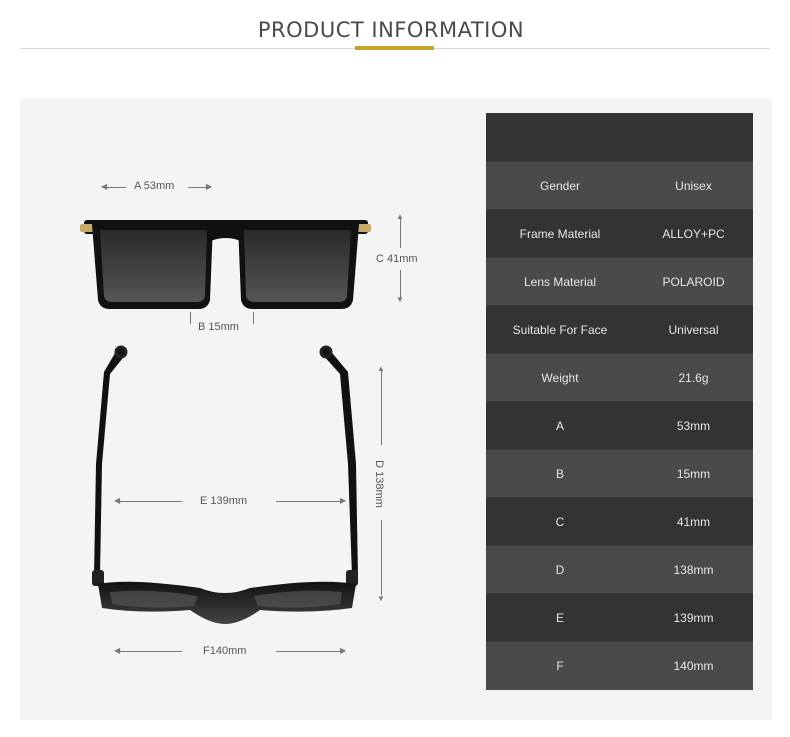 This screenshot has width=790, height=737. Describe the element at coordinates (400, 233) in the screenshot. I see `dim-c-line-top` at that location.